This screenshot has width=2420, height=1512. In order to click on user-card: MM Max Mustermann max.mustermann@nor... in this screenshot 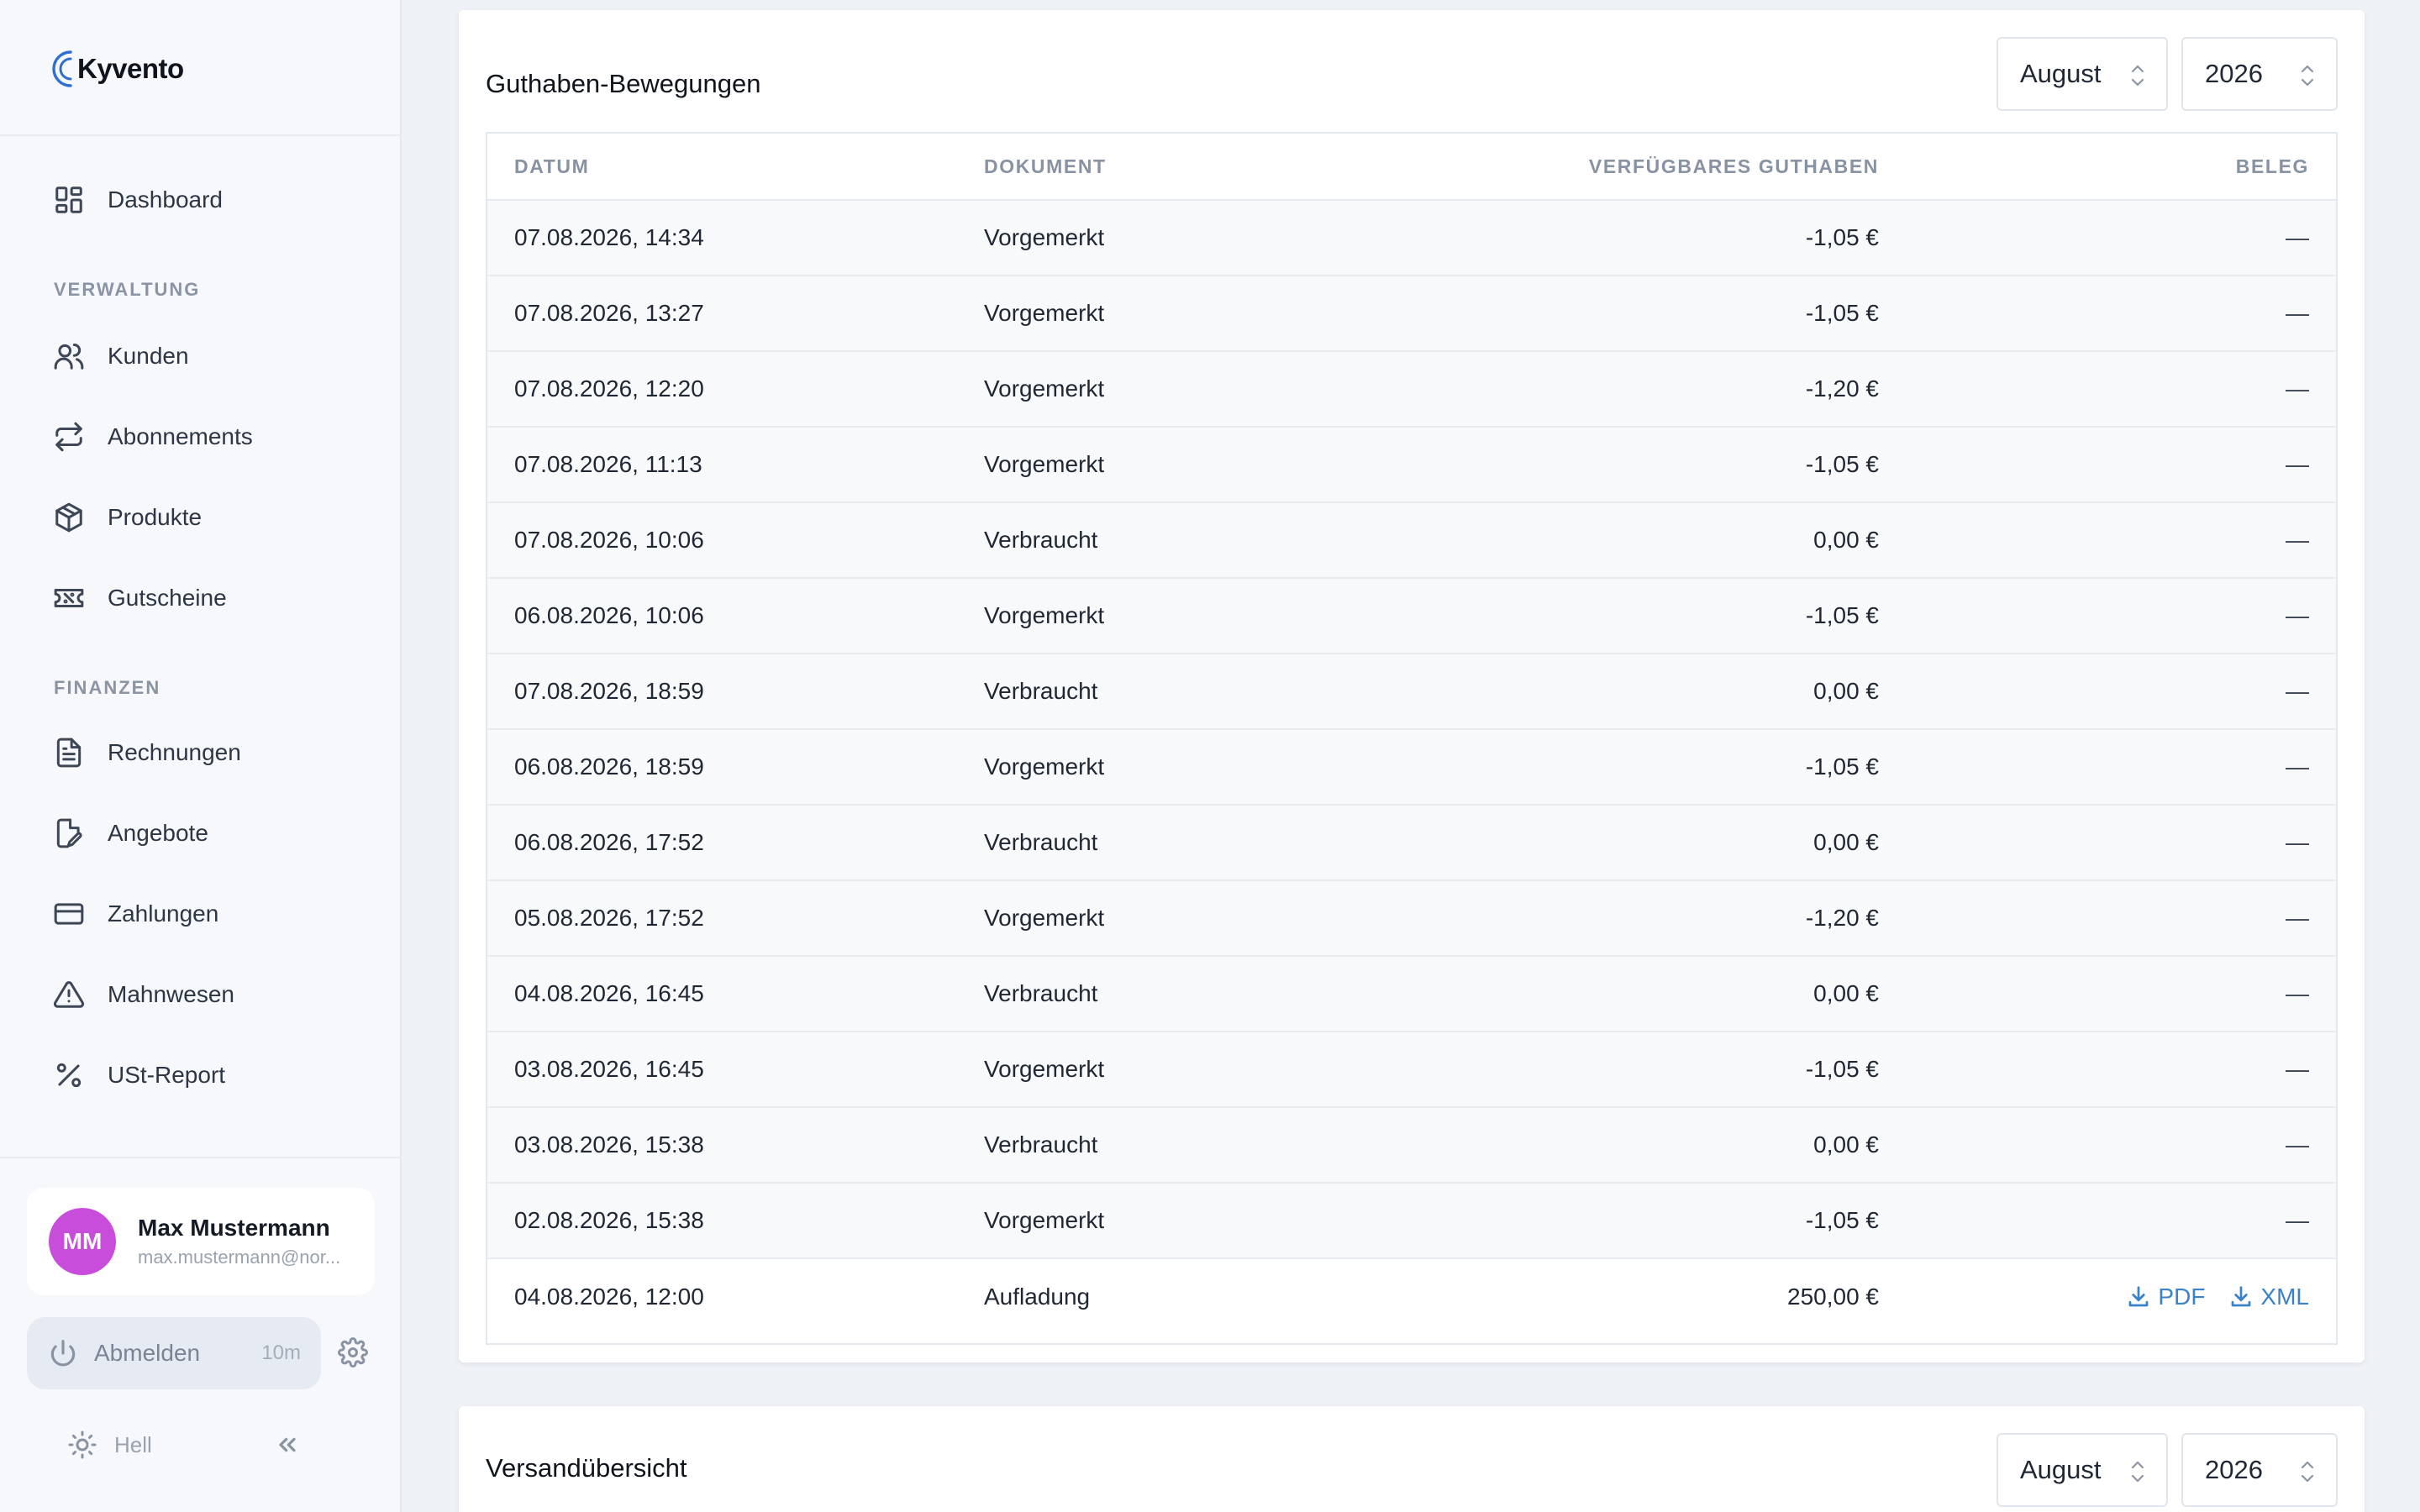, I will do `click(201, 1241)`.